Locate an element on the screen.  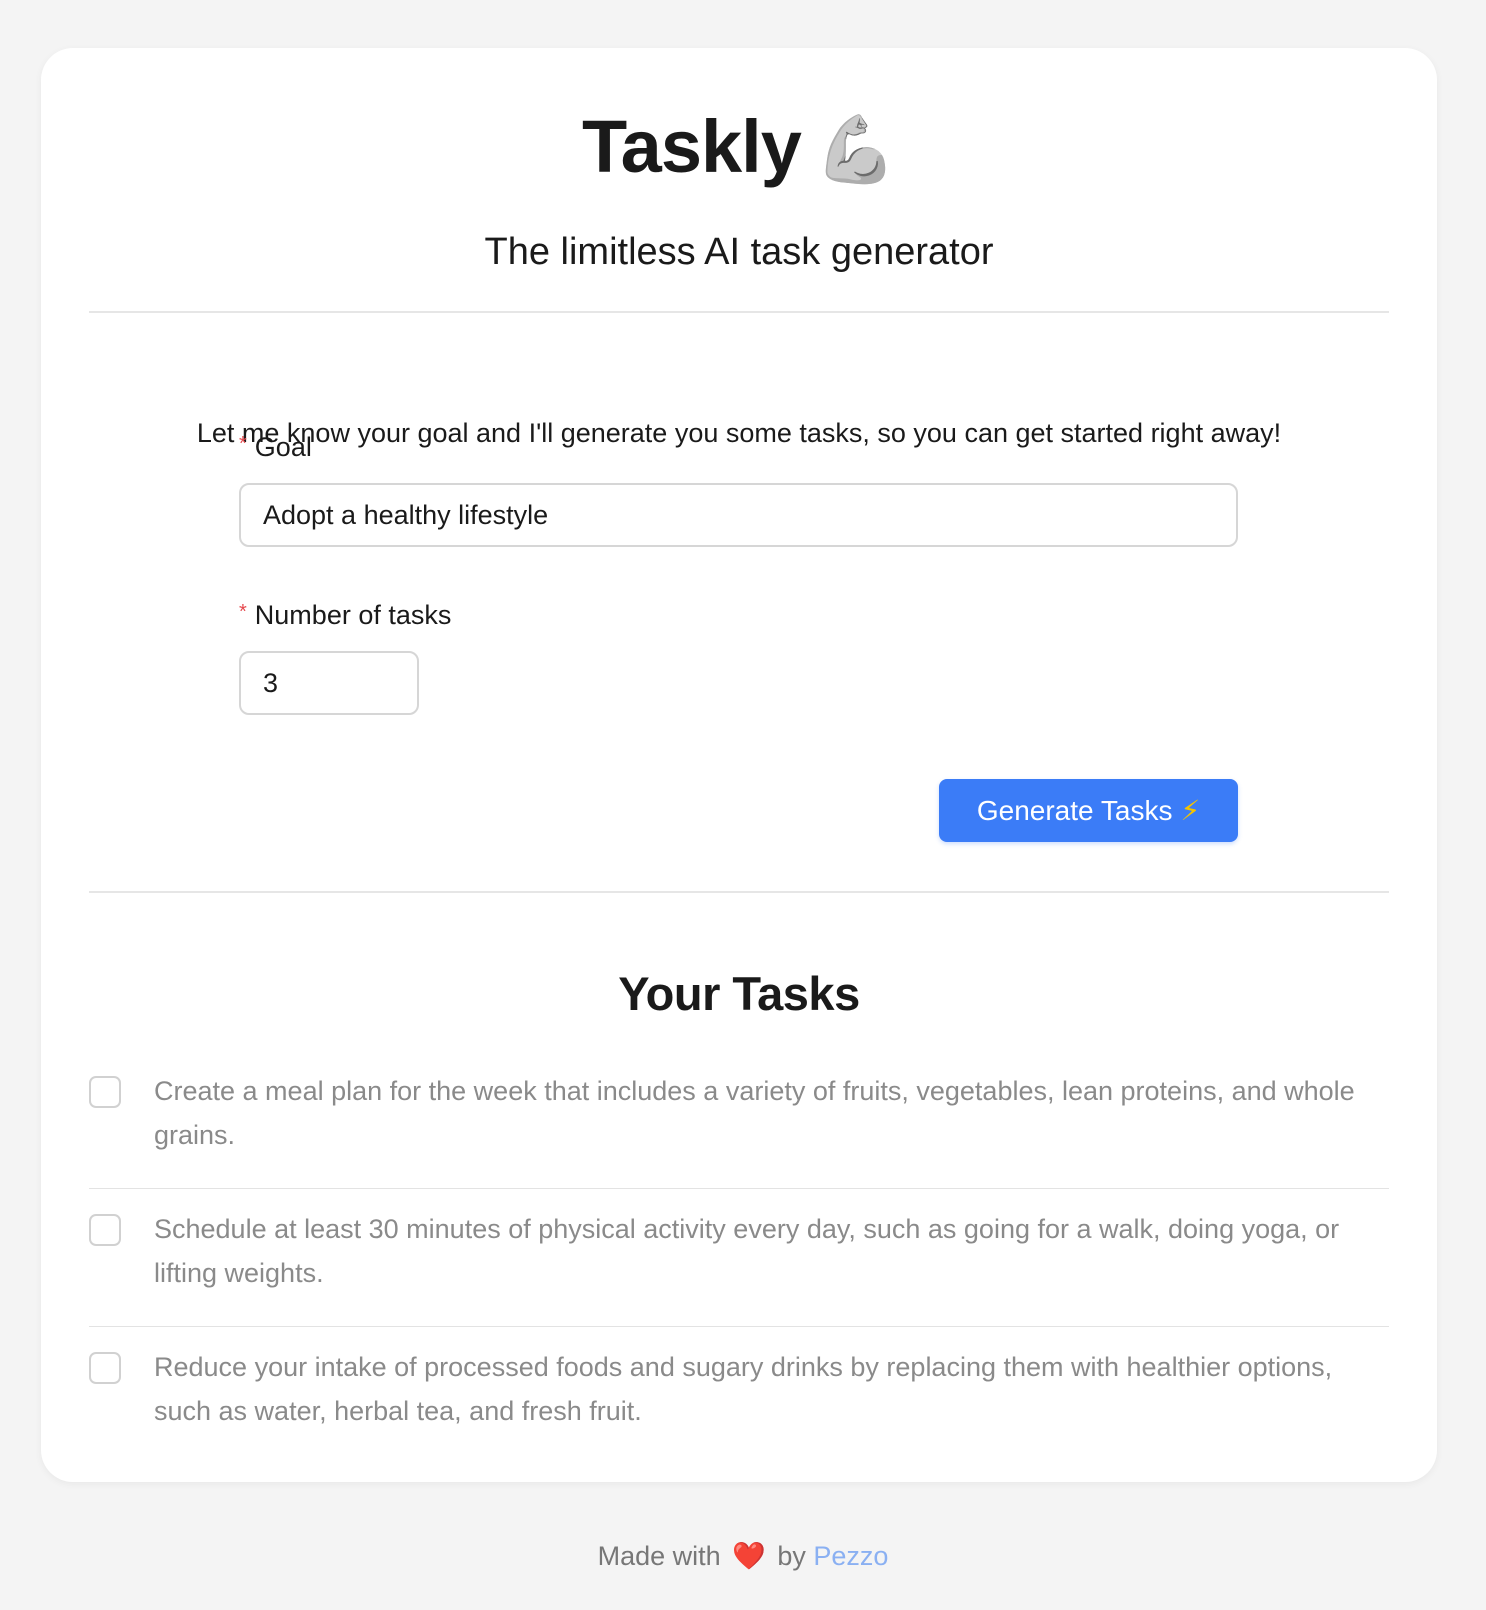
app-title: Taskly 💪 is located at coordinates (739, 148).